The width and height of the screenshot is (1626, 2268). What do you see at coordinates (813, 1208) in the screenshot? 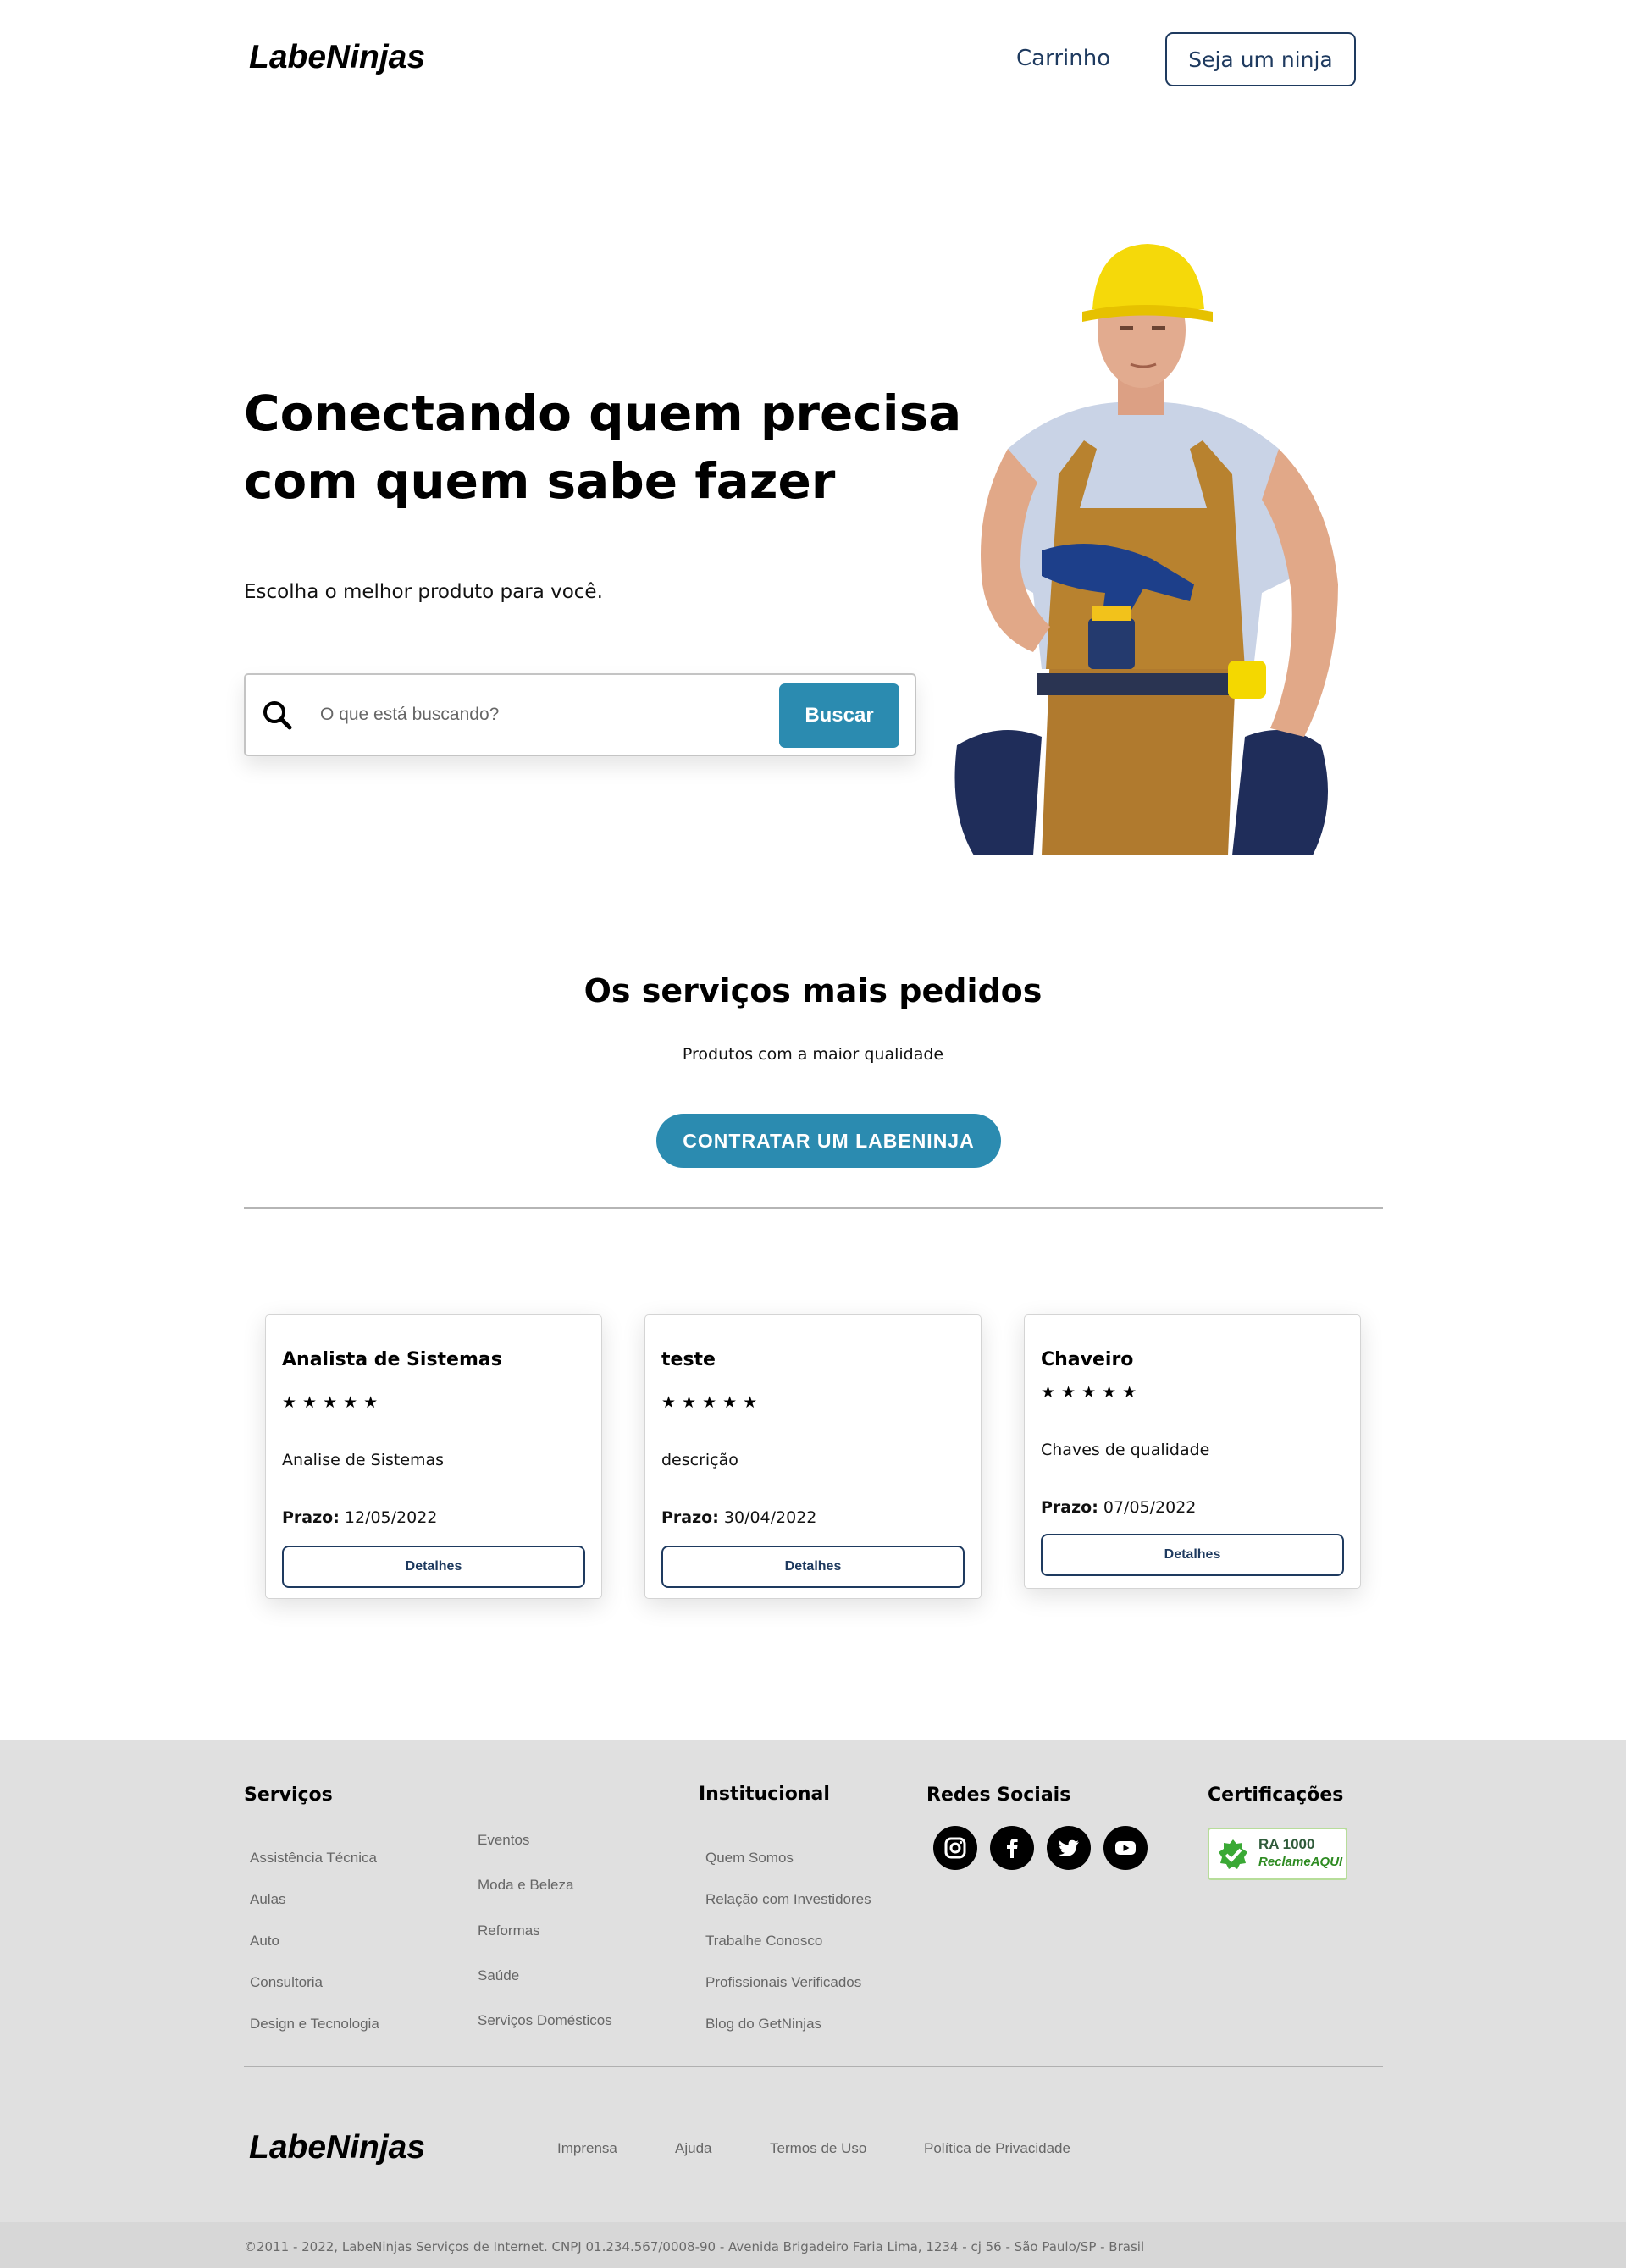
I see `section-divider` at bounding box center [813, 1208].